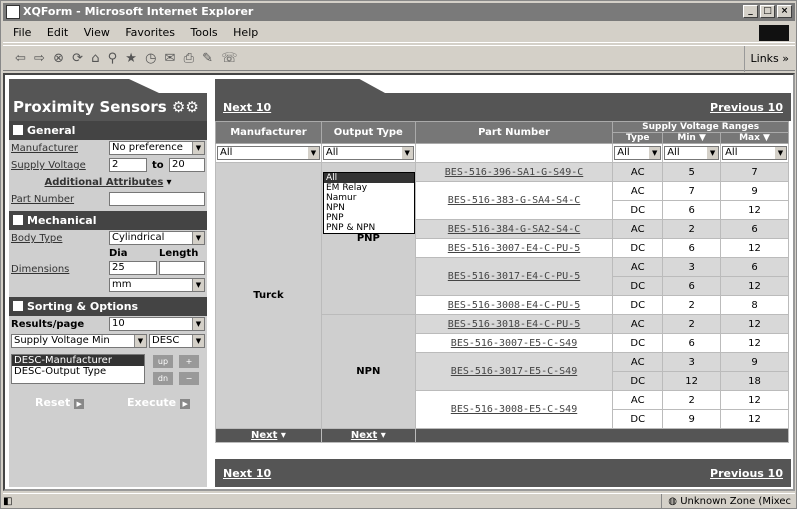 This screenshot has width=797, height=509. What do you see at coordinates (21, 58) in the screenshot?
I see `back-icon: ⇦` at bounding box center [21, 58].